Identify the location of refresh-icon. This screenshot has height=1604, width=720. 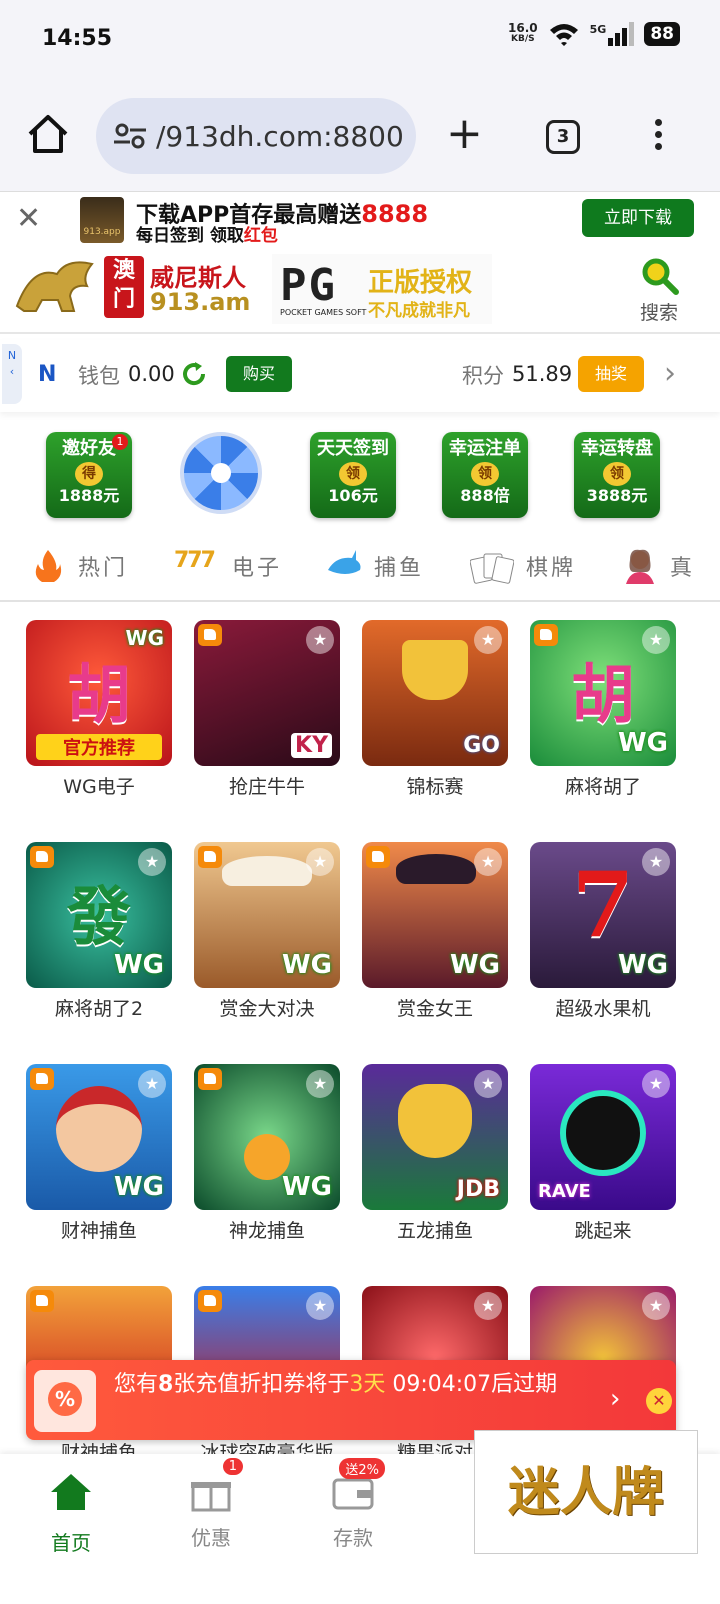
(194, 374).